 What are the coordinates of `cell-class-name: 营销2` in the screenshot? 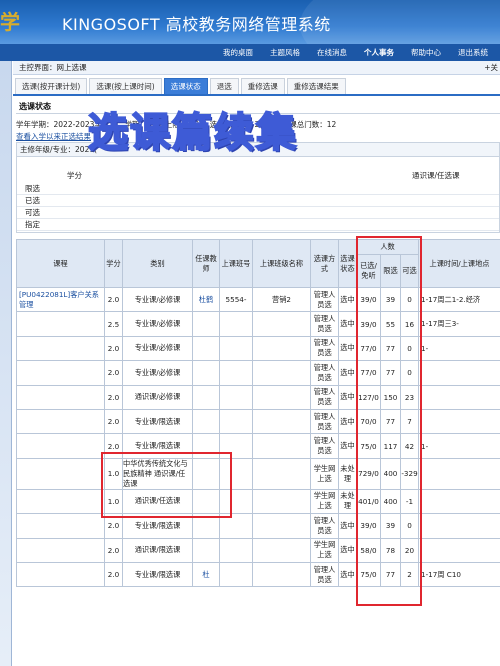 It's located at (281, 299).